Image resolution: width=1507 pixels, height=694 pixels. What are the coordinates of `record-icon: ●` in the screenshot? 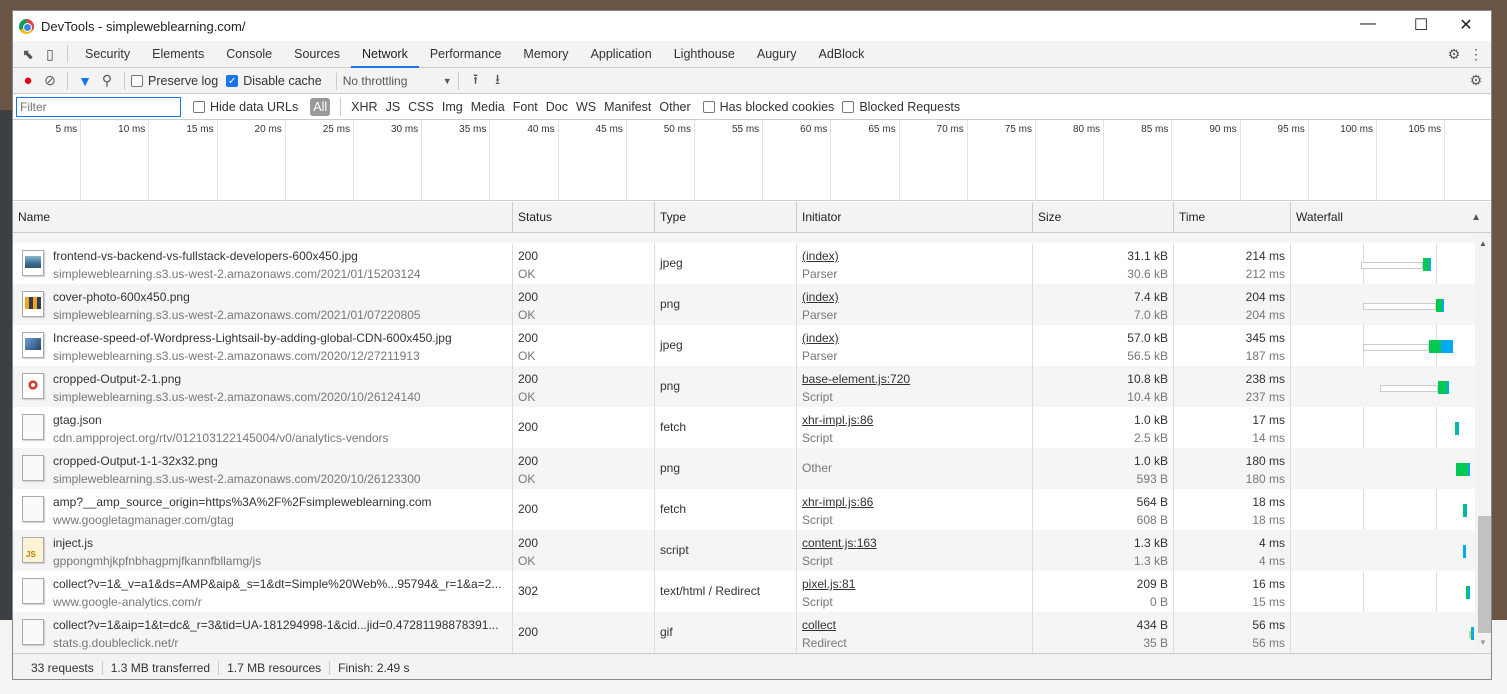 It's located at (28, 80).